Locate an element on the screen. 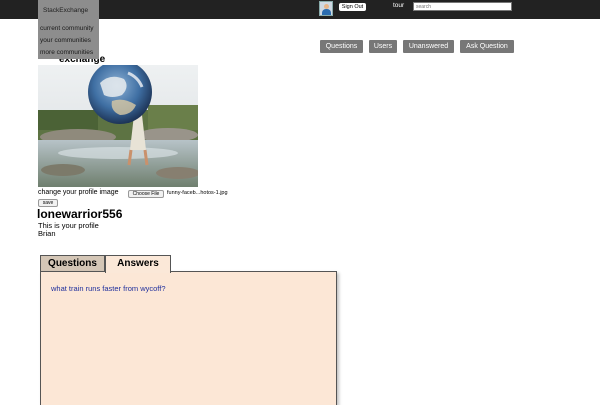 Image resolution: width=600 pixels, height=405 pixels. menu-item-current-community: current community is located at coordinates (66, 28).